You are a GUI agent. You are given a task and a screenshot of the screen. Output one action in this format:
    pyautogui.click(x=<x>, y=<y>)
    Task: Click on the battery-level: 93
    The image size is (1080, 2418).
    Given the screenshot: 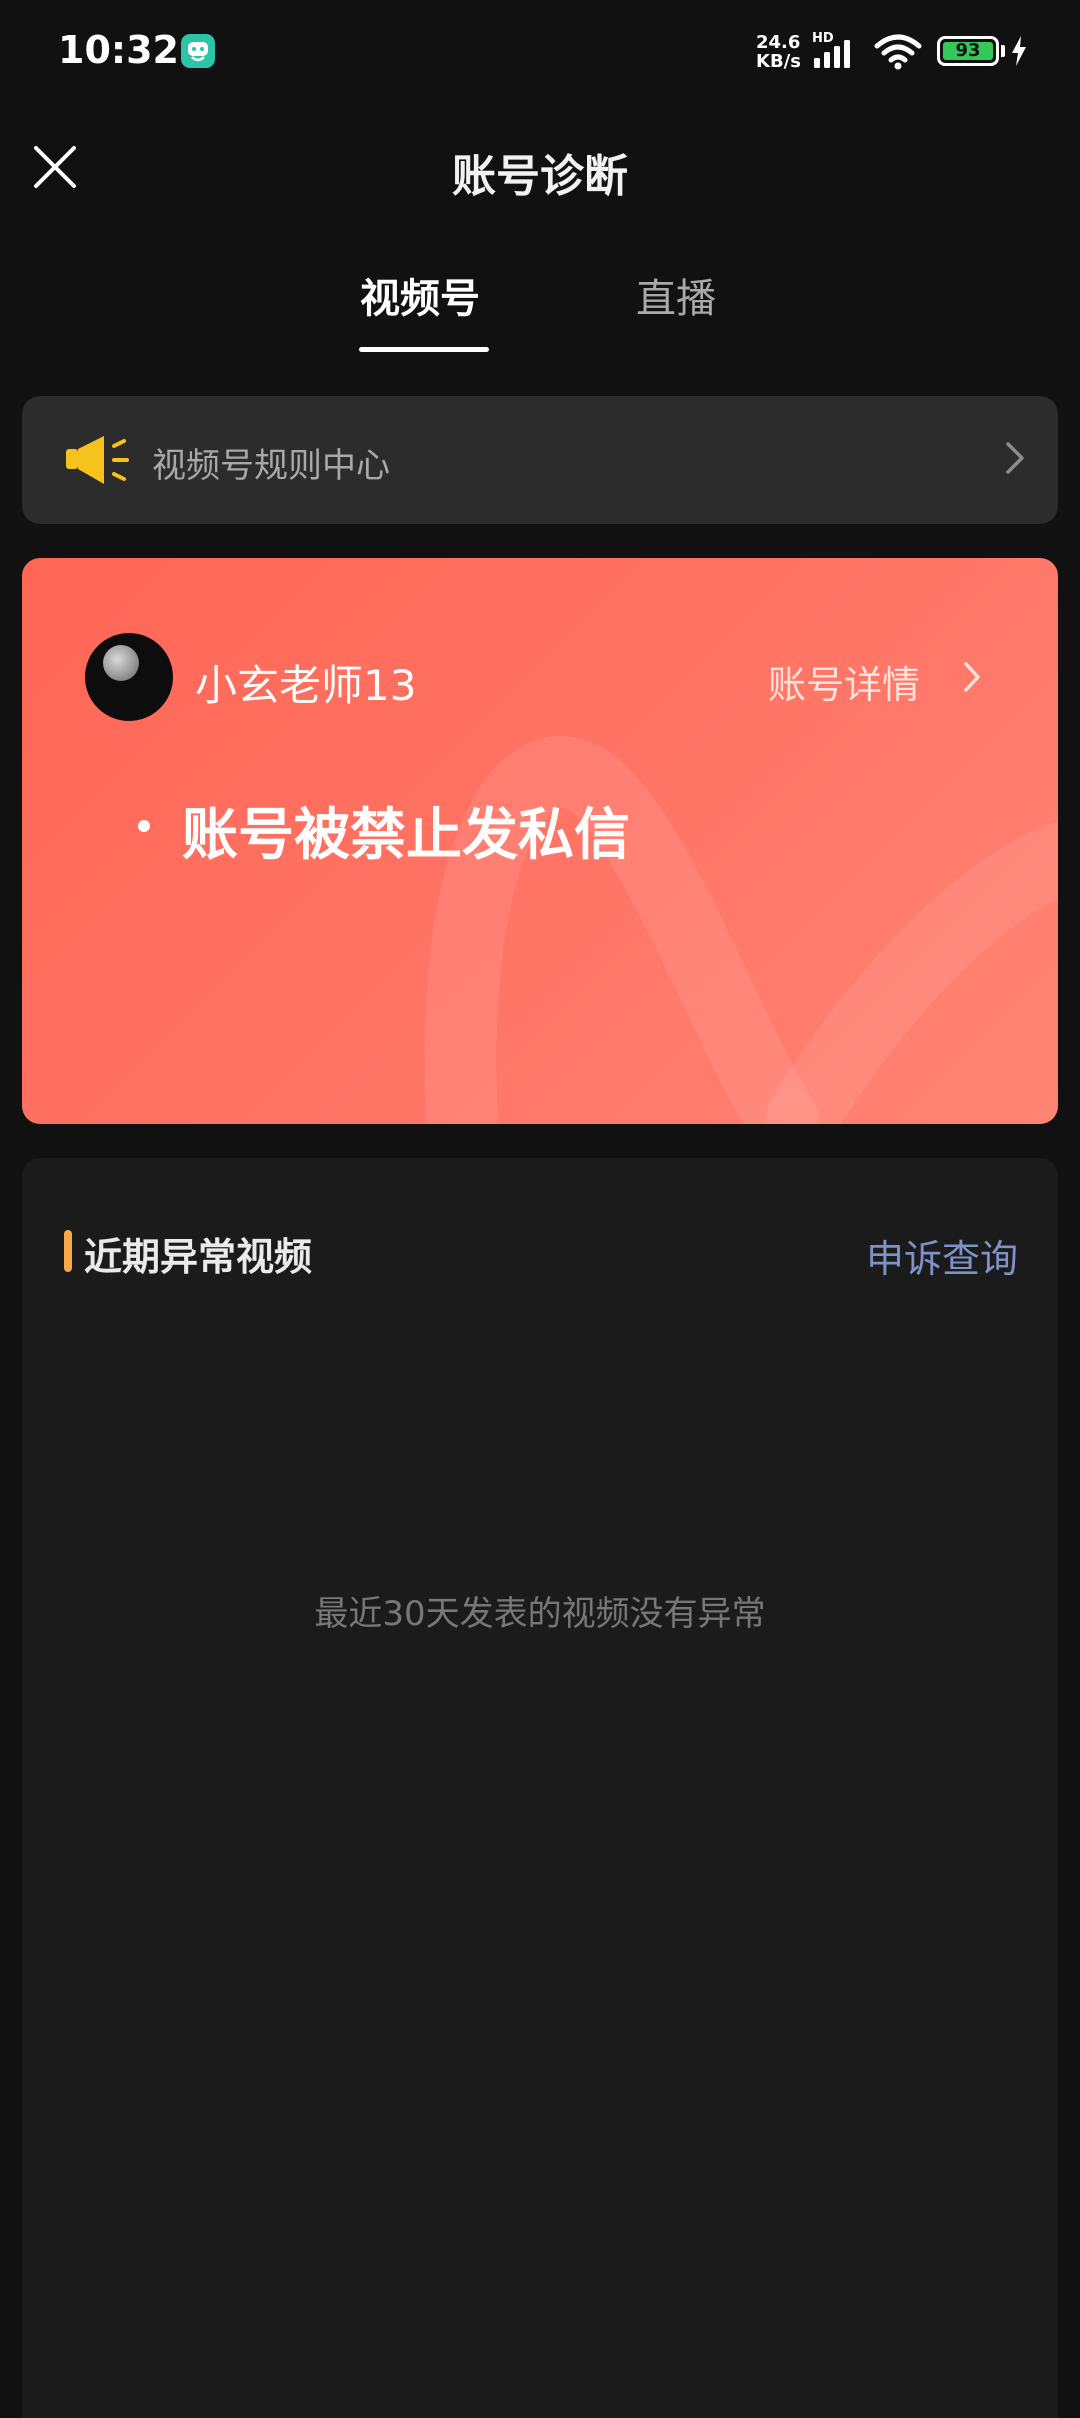 What is the action you would take?
    pyautogui.click(x=968, y=51)
    